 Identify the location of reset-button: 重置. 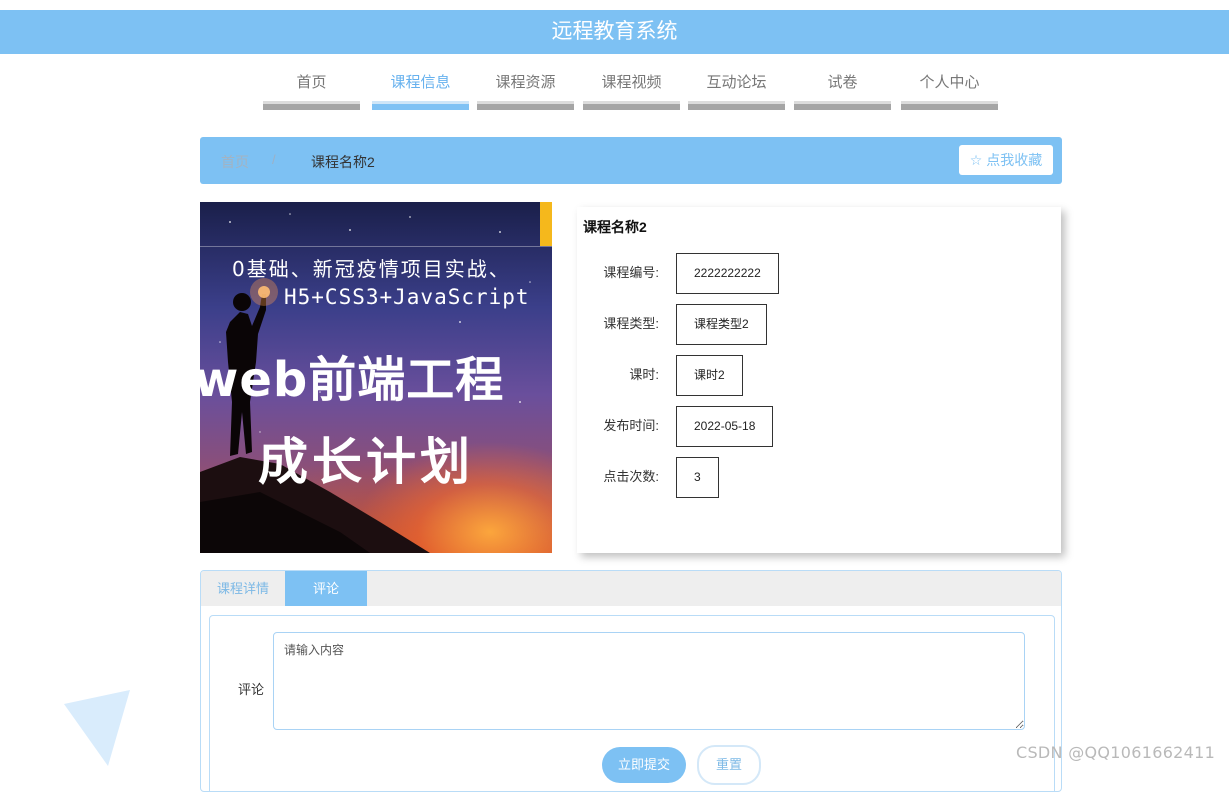
(729, 765).